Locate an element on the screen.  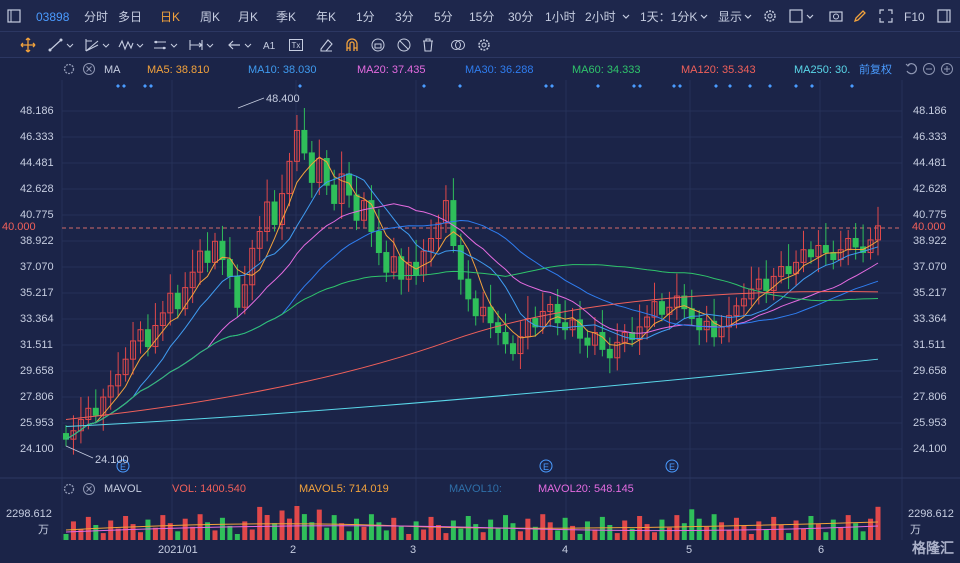
mavol10-value: MAVOL10: is located at coordinates (475, 489).